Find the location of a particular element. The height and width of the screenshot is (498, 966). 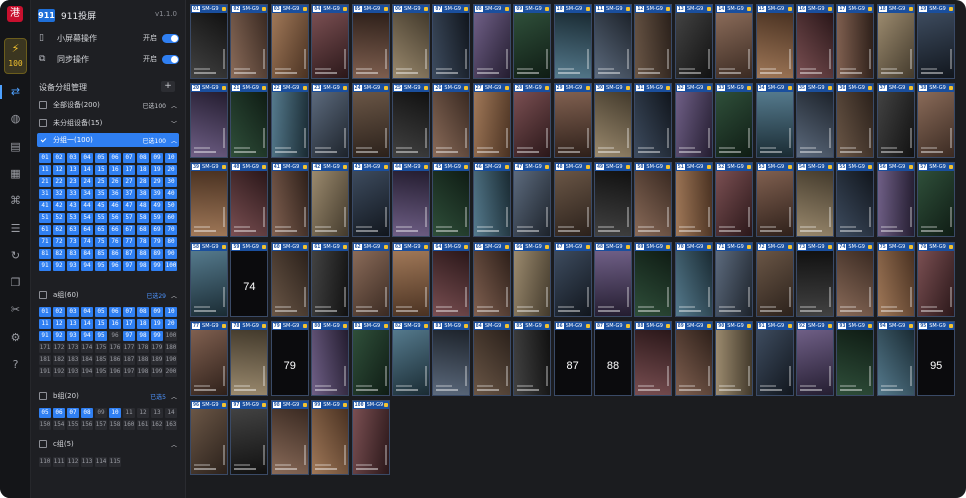

device-screen: 93 SM-G9 is located at coordinates (855, 358).